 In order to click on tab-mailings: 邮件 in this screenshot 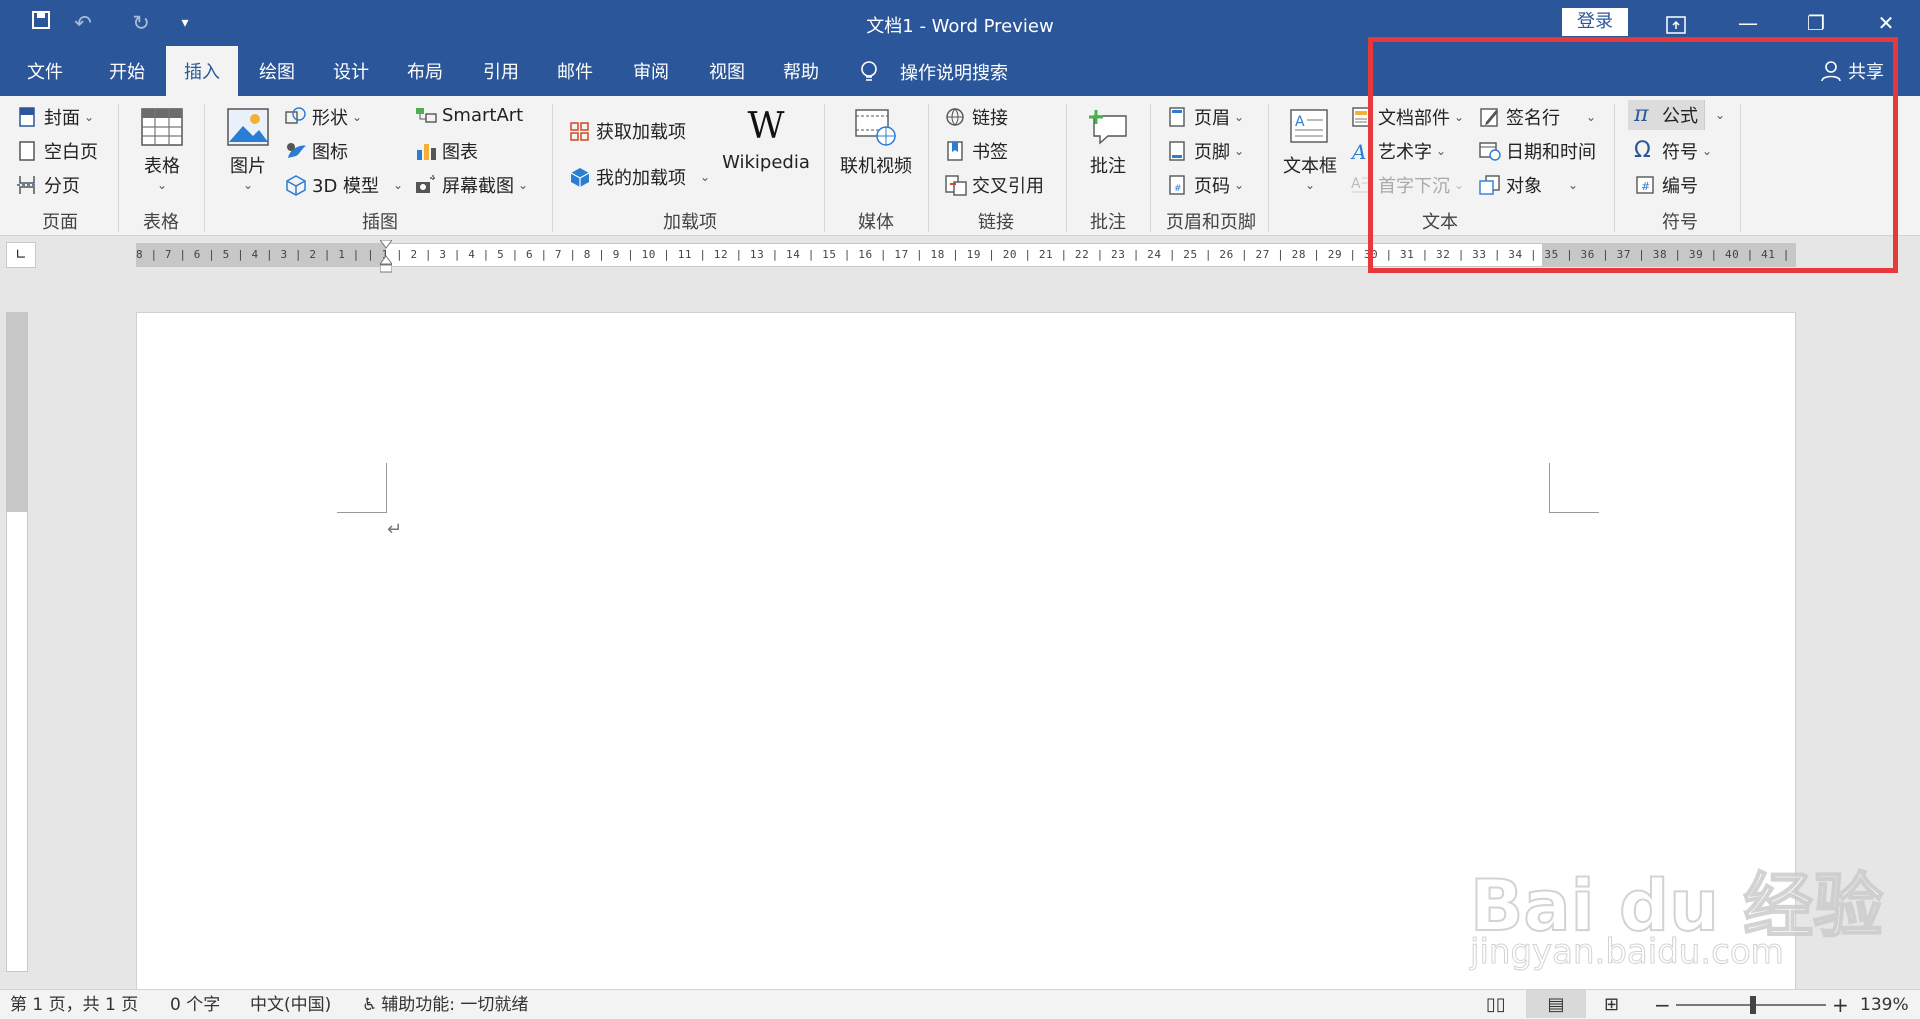, I will do `click(575, 71)`.